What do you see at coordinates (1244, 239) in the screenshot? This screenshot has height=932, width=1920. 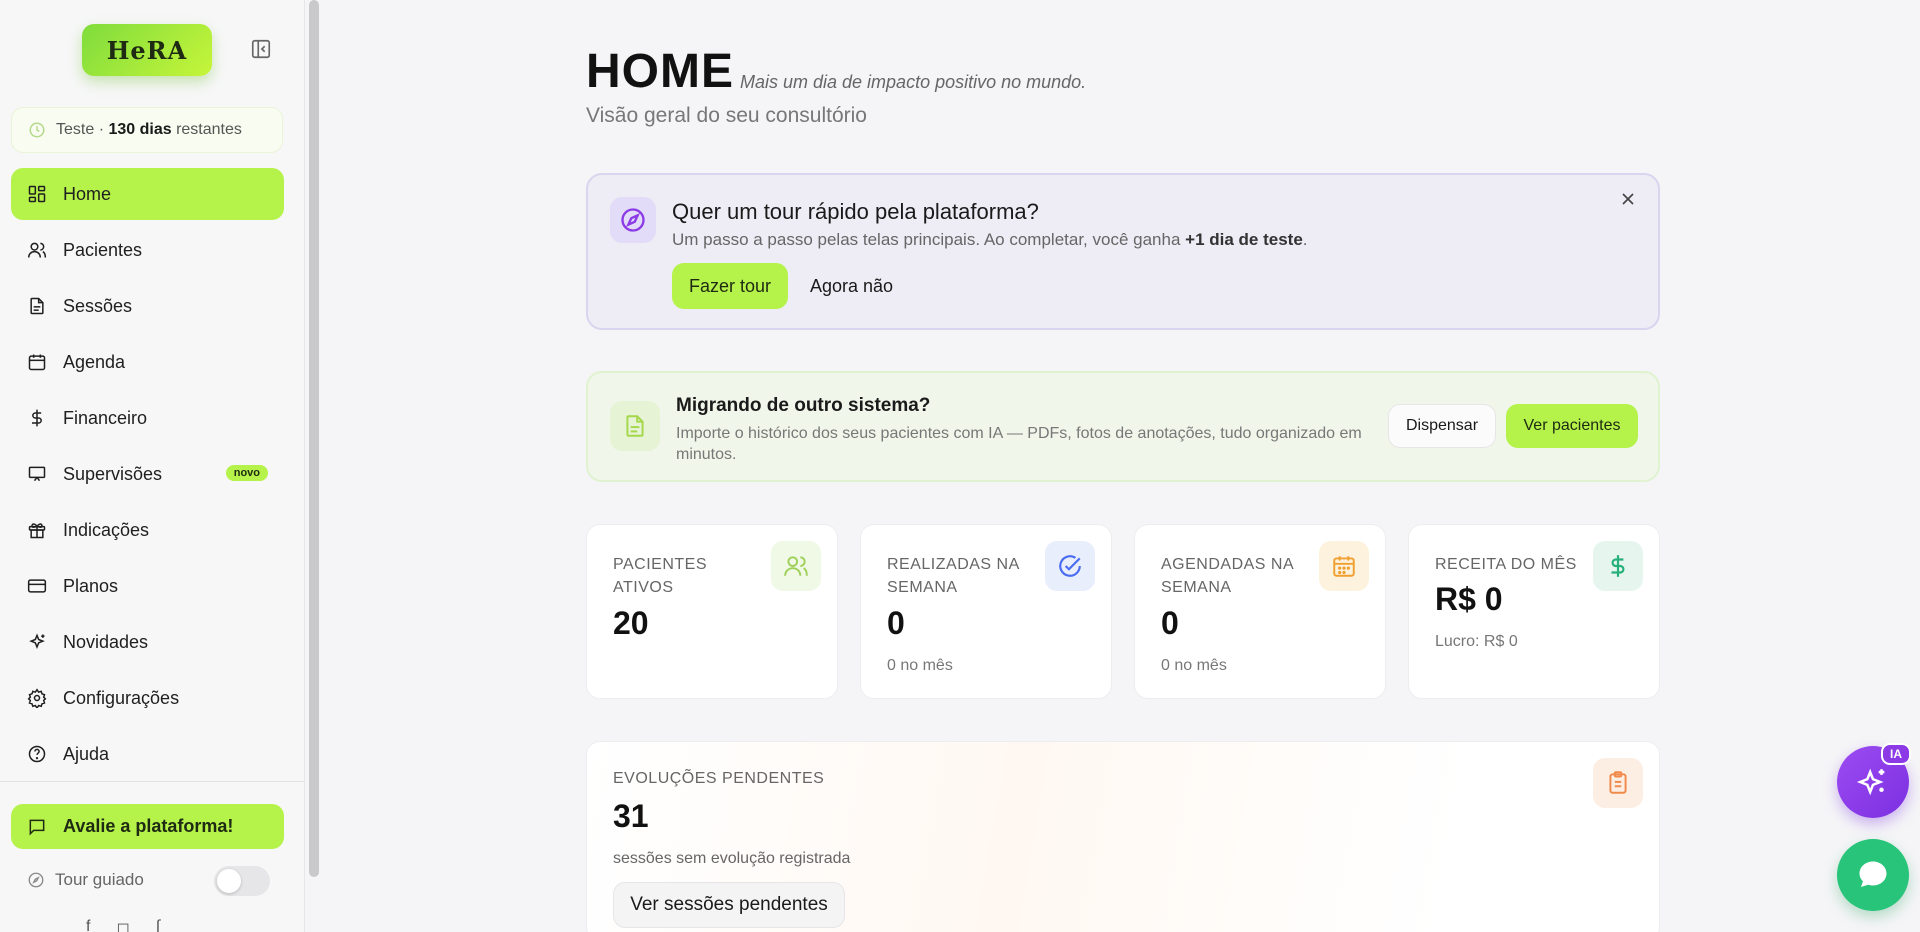 I see `tour-text-bonus: +1 dia de teste` at bounding box center [1244, 239].